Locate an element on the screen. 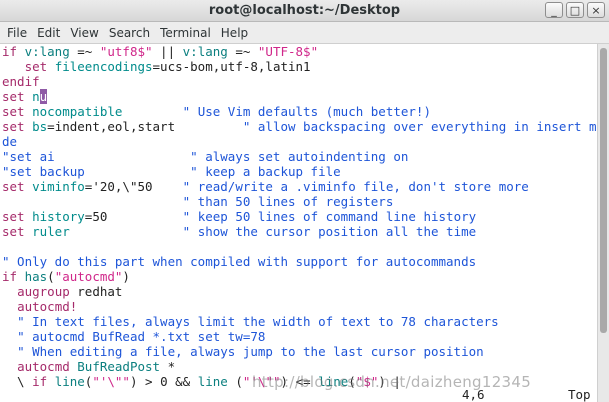  window-controls: _ □ × is located at coordinates (575, 10).